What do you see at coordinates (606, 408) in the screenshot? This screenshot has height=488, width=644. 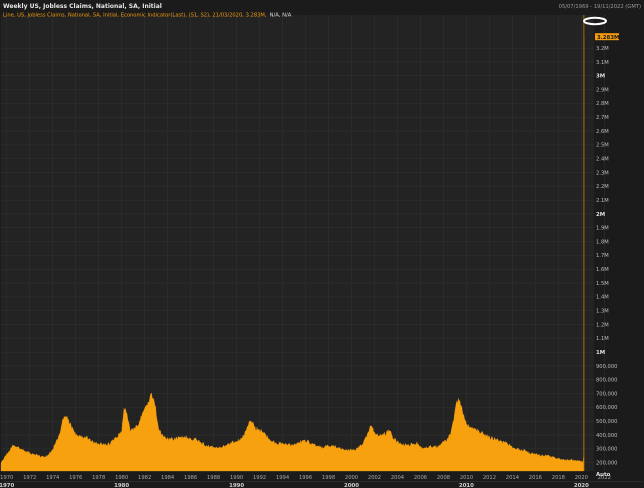 I see `y-tick-label: 600,000` at bounding box center [606, 408].